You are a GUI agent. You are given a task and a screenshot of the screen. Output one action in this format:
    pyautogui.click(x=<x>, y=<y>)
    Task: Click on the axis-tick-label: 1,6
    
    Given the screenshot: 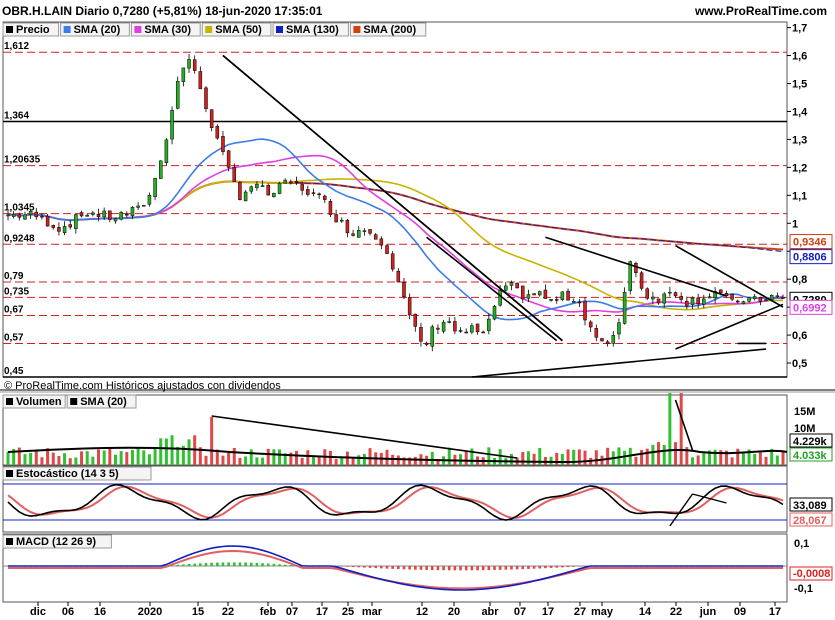 What is the action you would take?
    pyautogui.click(x=799, y=57)
    